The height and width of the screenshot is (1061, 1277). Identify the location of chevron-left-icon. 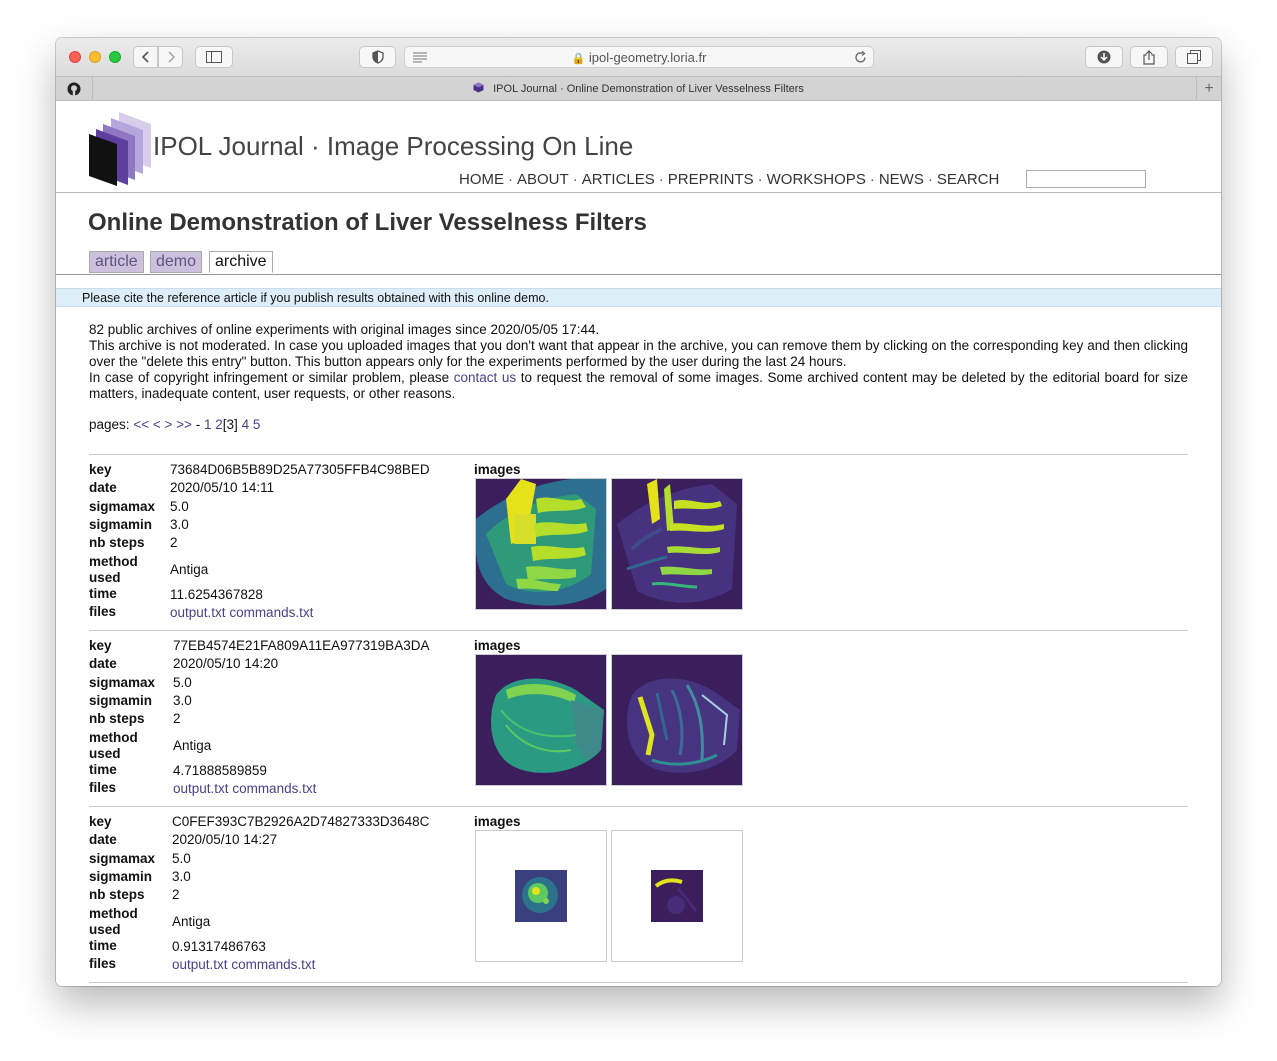
(145, 57).